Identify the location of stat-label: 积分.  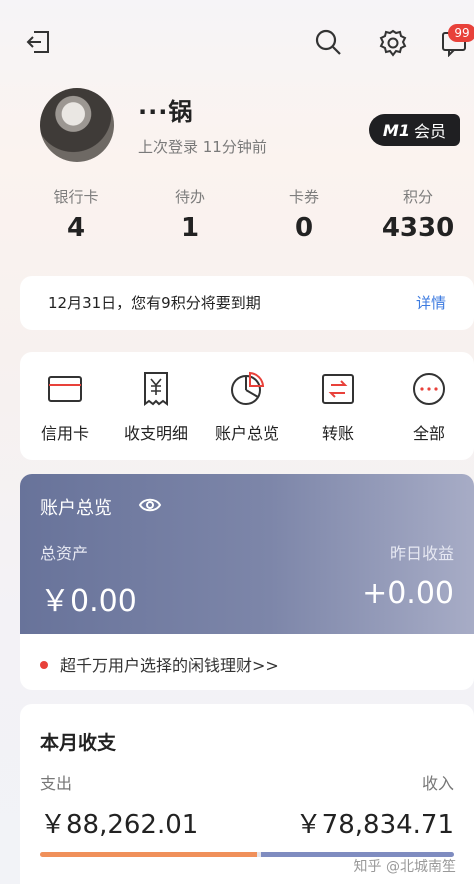
(417, 197).